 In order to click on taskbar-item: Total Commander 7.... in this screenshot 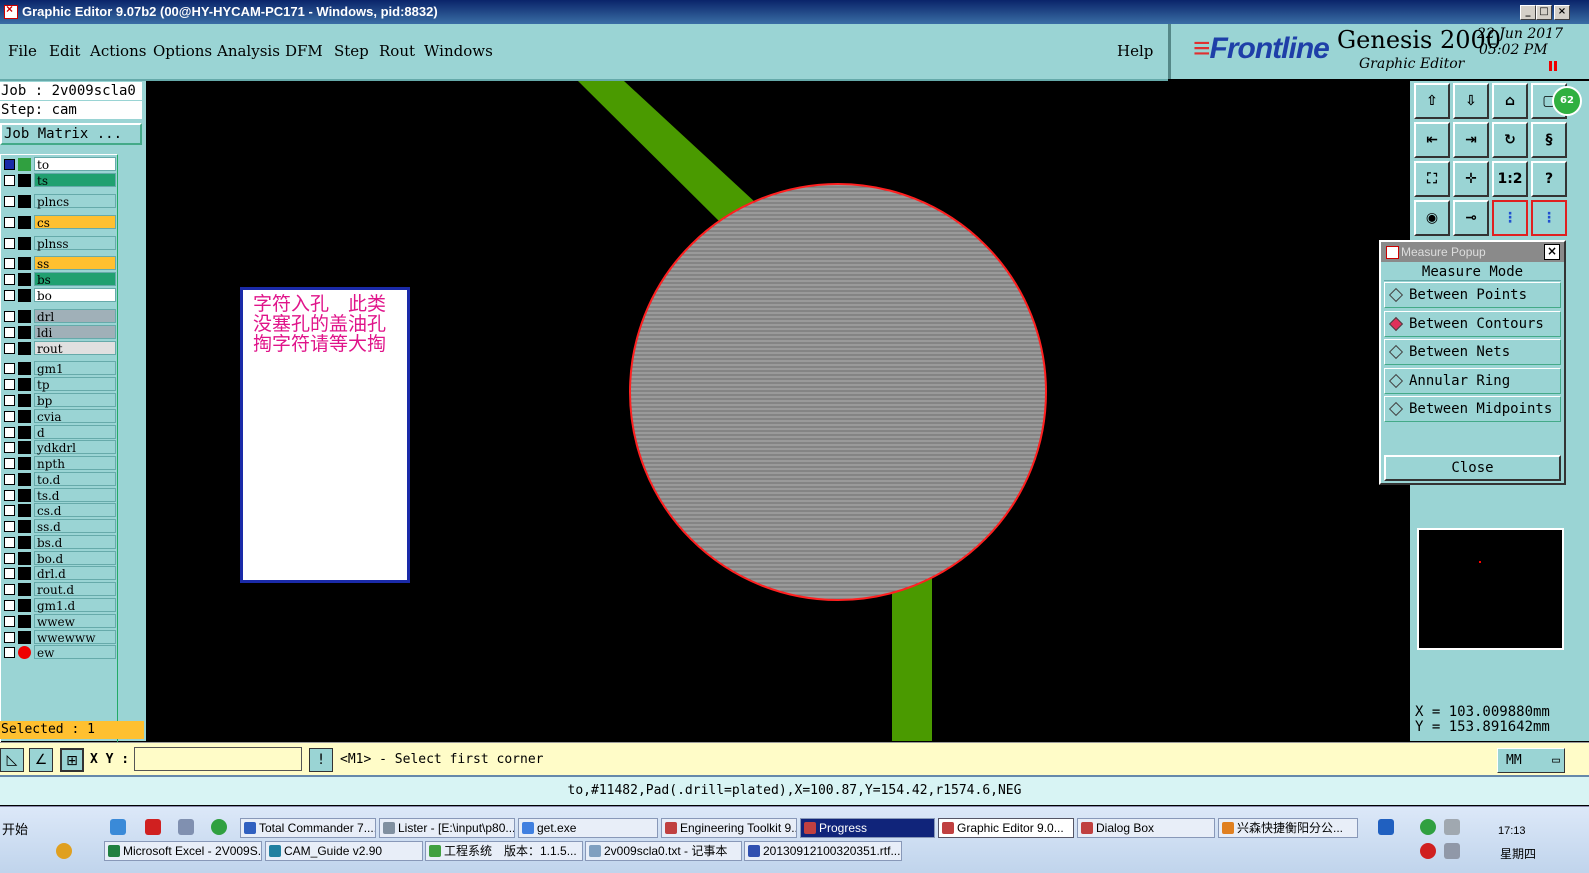, I will do `click(308, 828)`.